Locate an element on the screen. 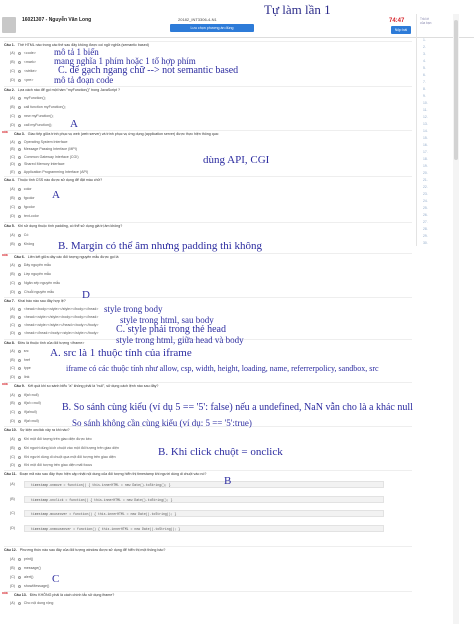  code-option-key: (B) is located at coordinates (12, 499).